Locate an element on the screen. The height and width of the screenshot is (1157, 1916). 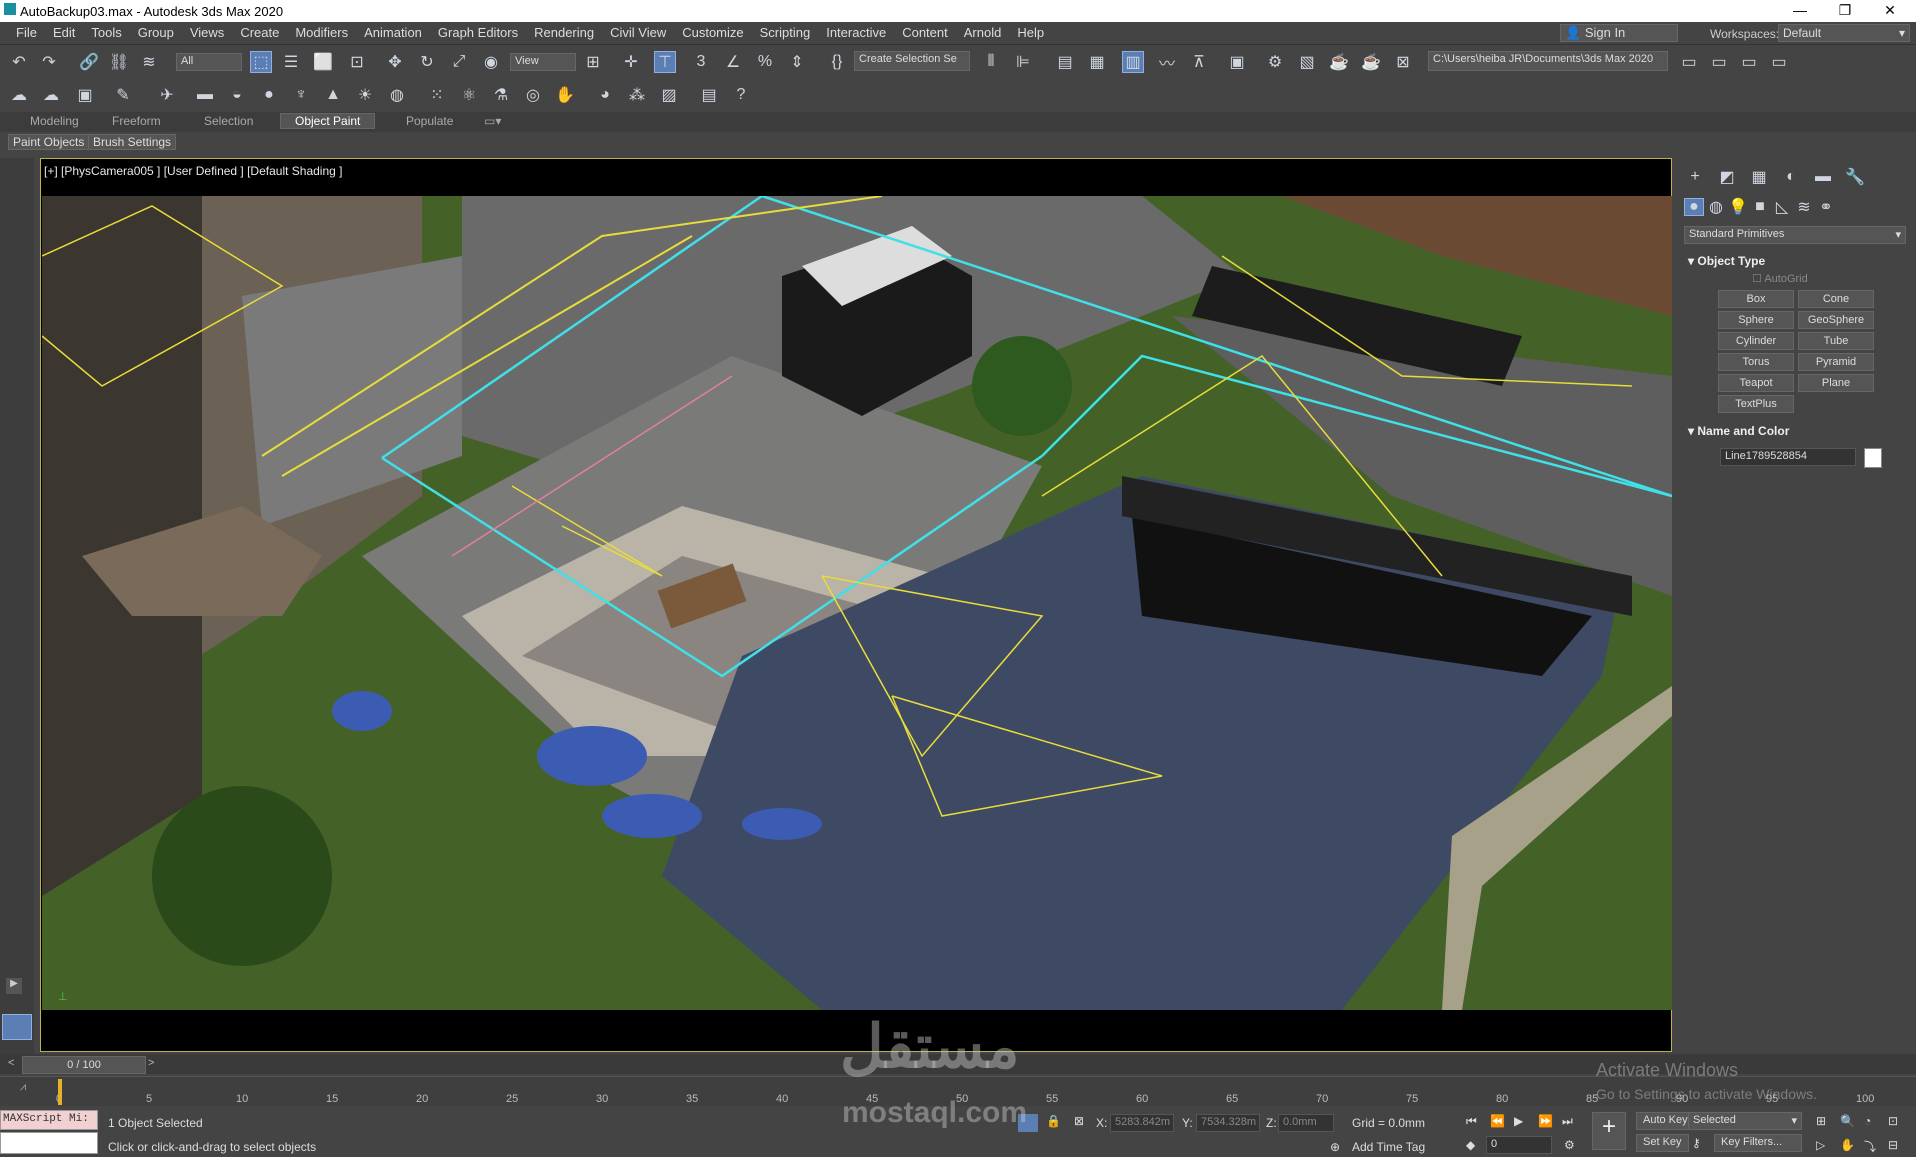
curve-editor-mini-icon: ⩘ is located at coordinates (23, 1087).